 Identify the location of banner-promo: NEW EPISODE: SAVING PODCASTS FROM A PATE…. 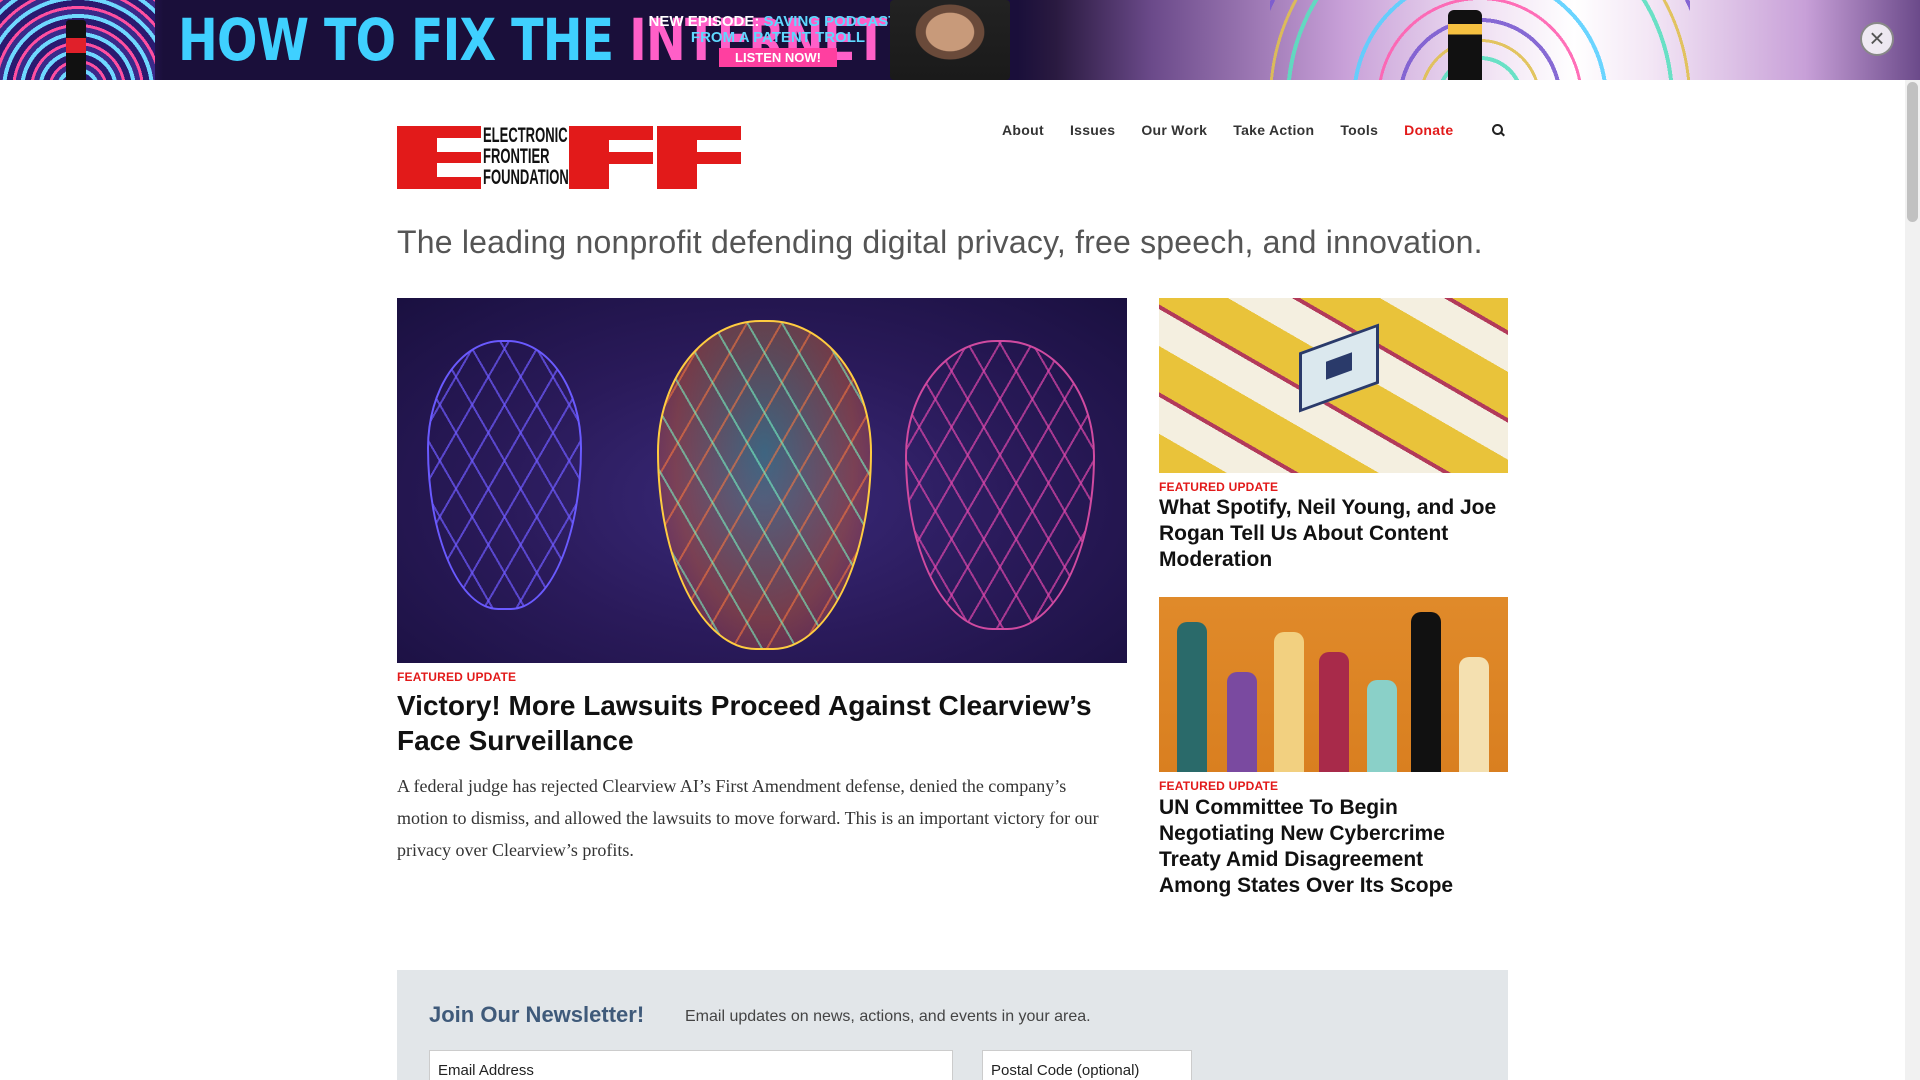
(778, 40).